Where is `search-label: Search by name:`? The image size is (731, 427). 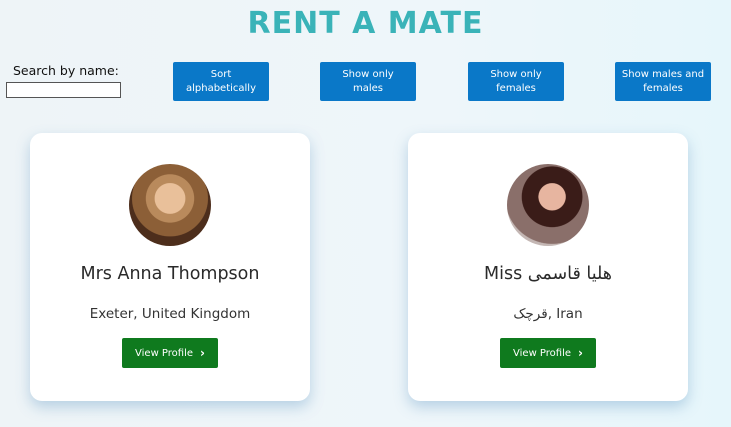
search-label: Search by name: is located at coordinates (66, 70).